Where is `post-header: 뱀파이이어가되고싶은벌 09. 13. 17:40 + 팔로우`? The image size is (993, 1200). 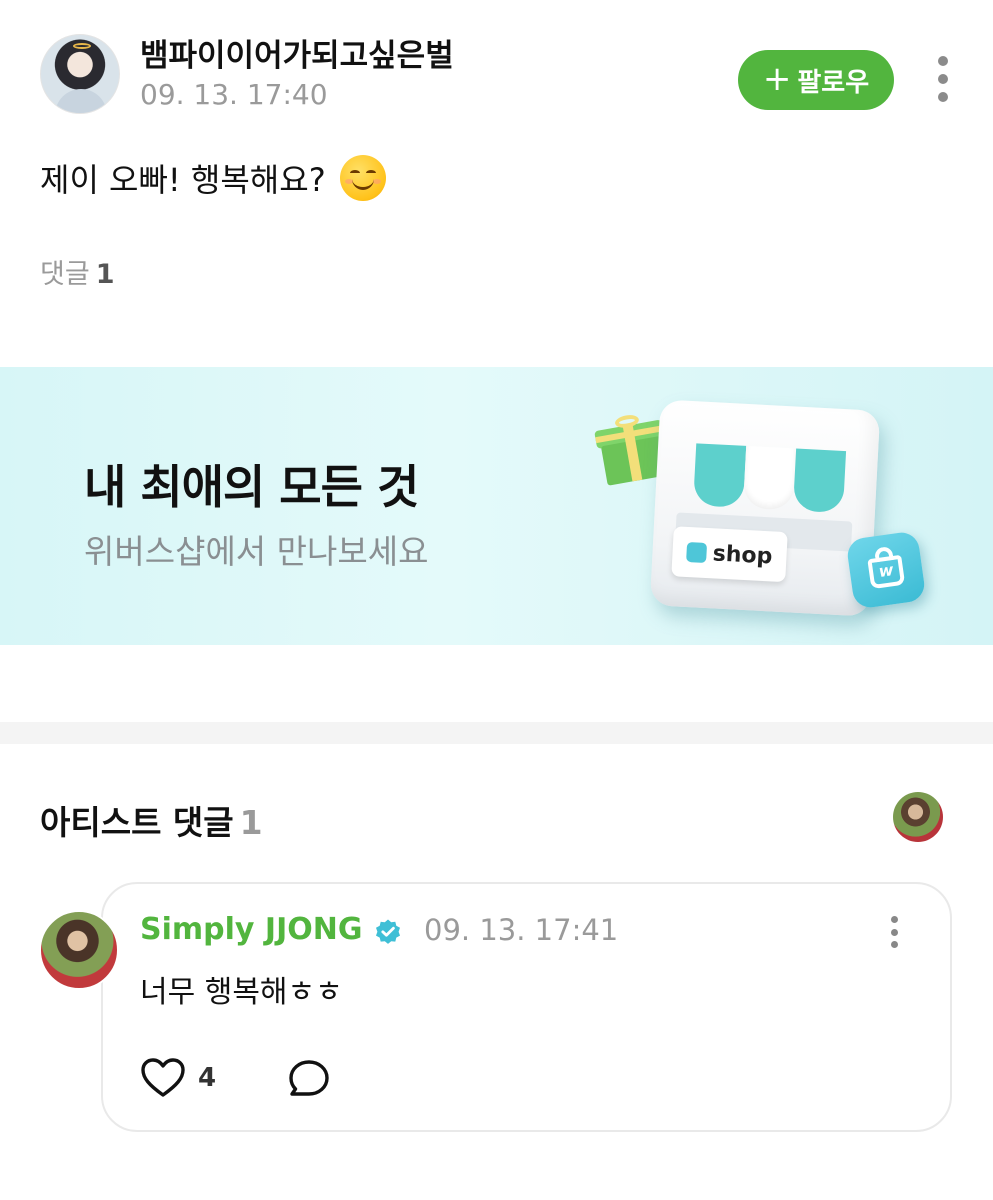
post-header: 뱀파이이어가되고싶은벌 09. 13. 17:40 + 팔로우 is located at coordinates (496, 65).